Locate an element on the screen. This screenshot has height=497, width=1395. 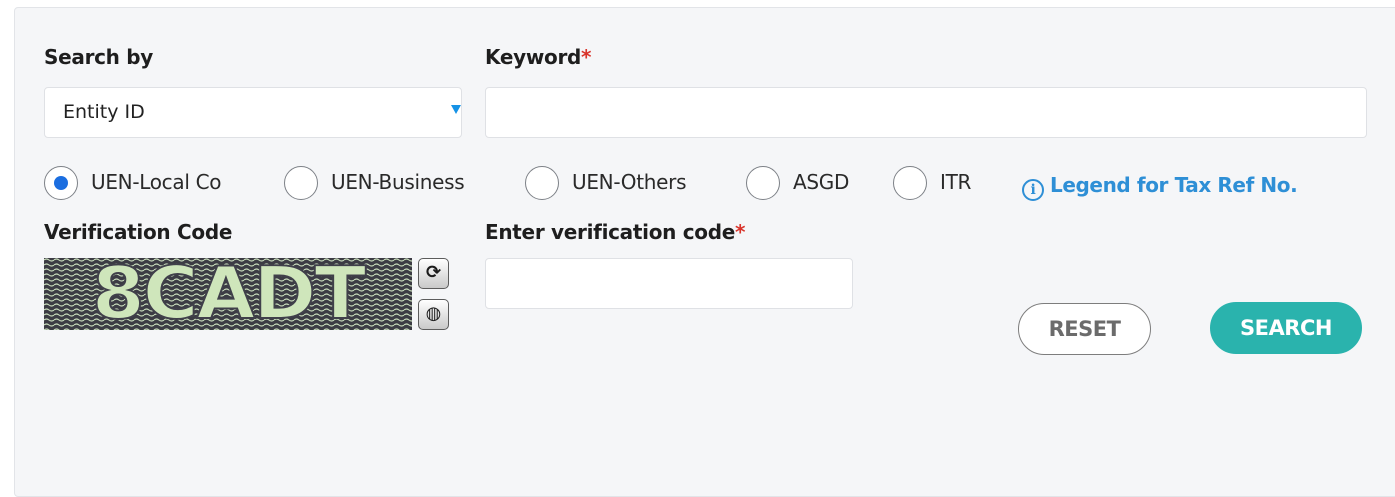
legend-link-text: Legend for Tax Ref No. is located at coordinates (1174, 185).